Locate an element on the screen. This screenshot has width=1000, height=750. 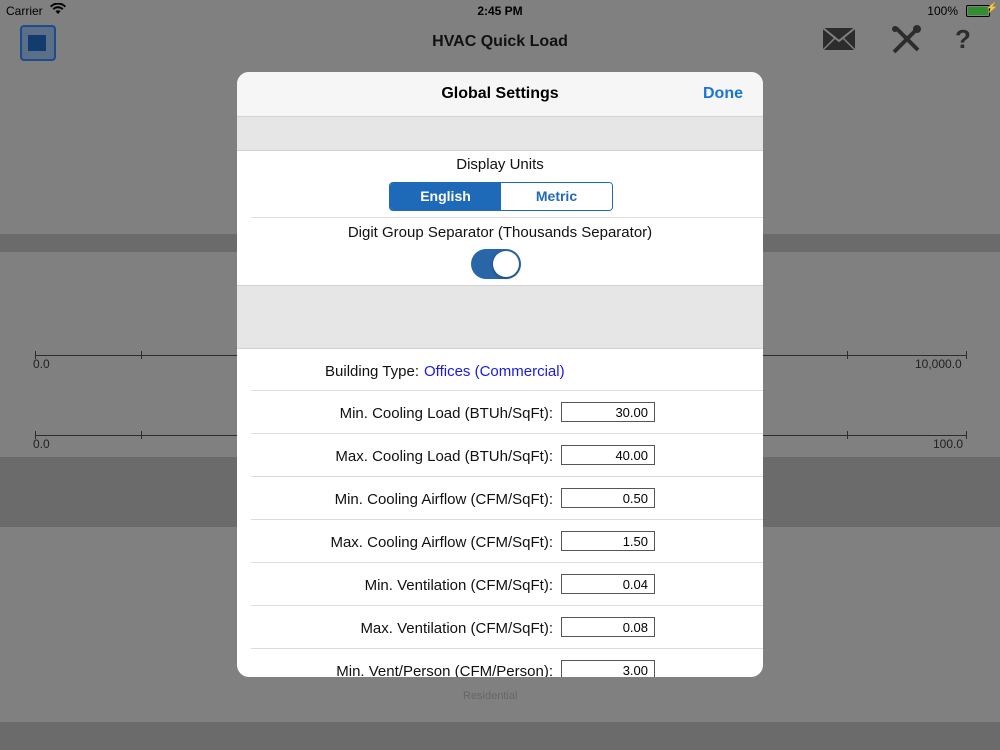
nav-bar: HVAC Quick Load ? is located at coordinates (500, 43).